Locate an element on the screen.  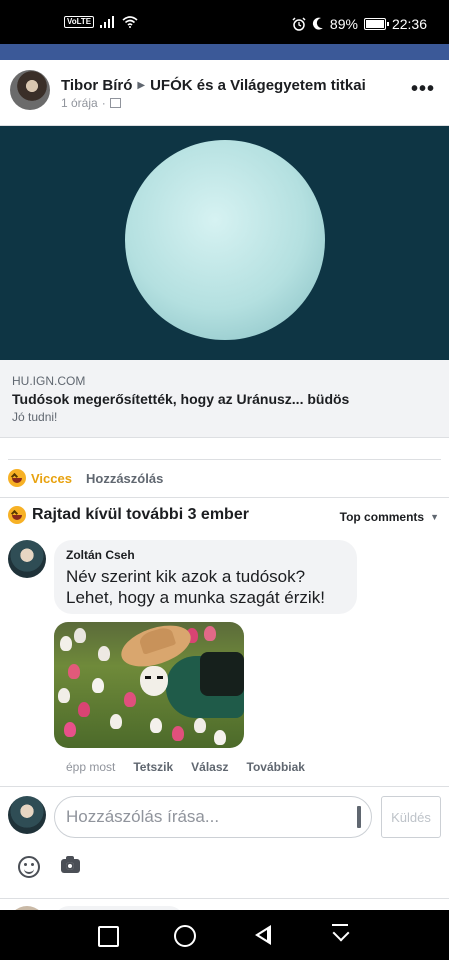
status-bar: VoLTE 89% 22:36 is located at coordinates (224, 22).